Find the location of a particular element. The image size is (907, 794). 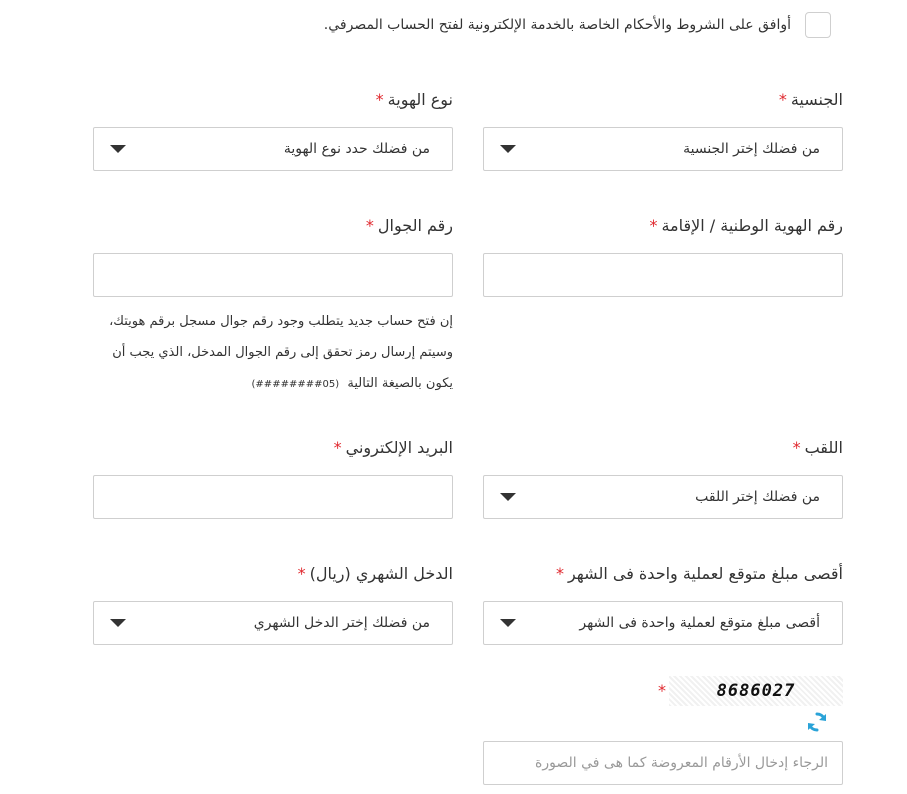

id-type-label: نوع الهوية* is located at coordinates (414, 99).